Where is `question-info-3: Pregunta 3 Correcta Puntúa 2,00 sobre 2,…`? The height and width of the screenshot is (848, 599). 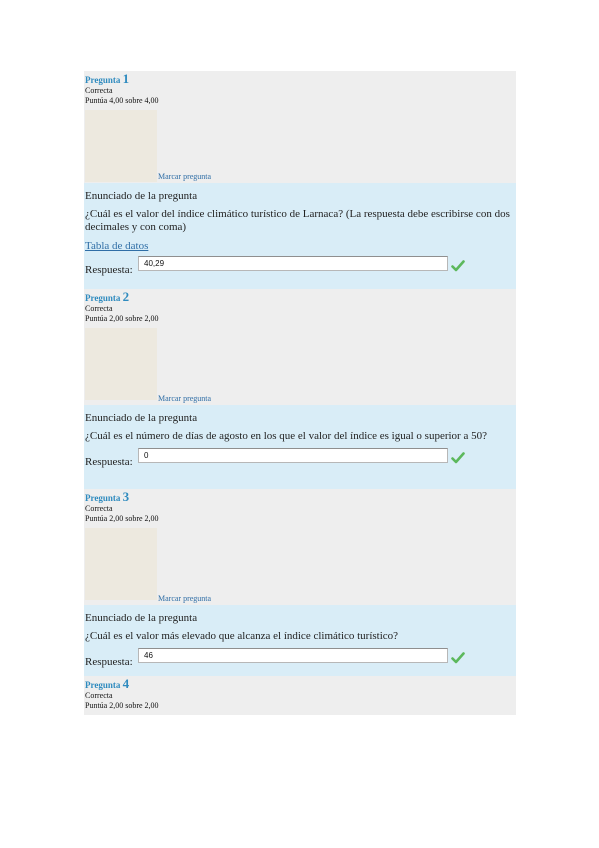
question-info-3: Pregunta 3 Correcta Puntúa 2,00 sobre 2,… is located at coordinates (300, 547).